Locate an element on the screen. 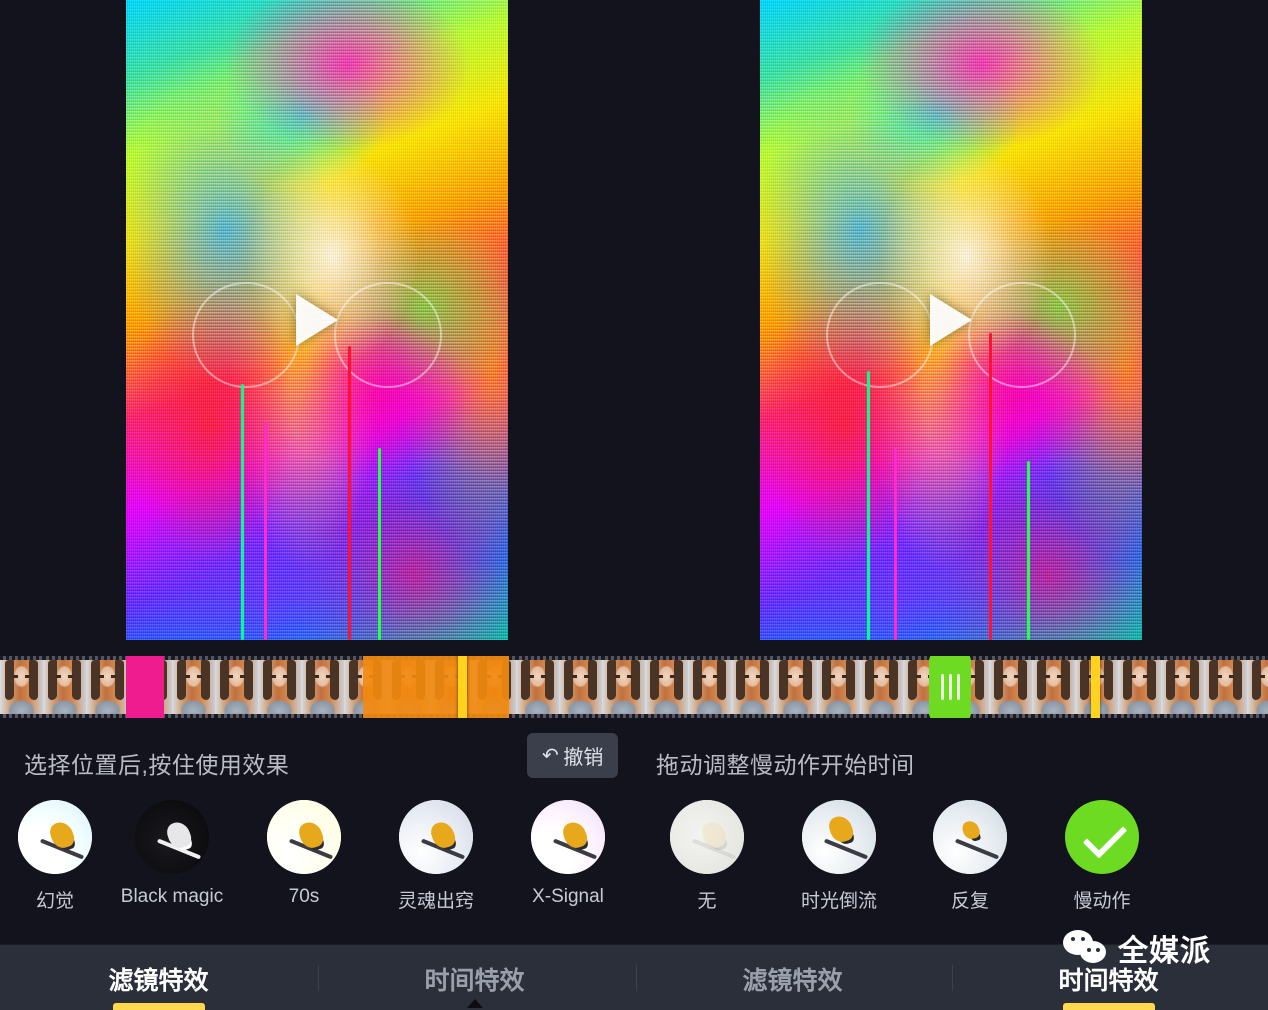 Image resolution: width=1268 pixels, height=1010 pixels. undo-button: ↷ 撤销 is located at coordinates (572, 755).